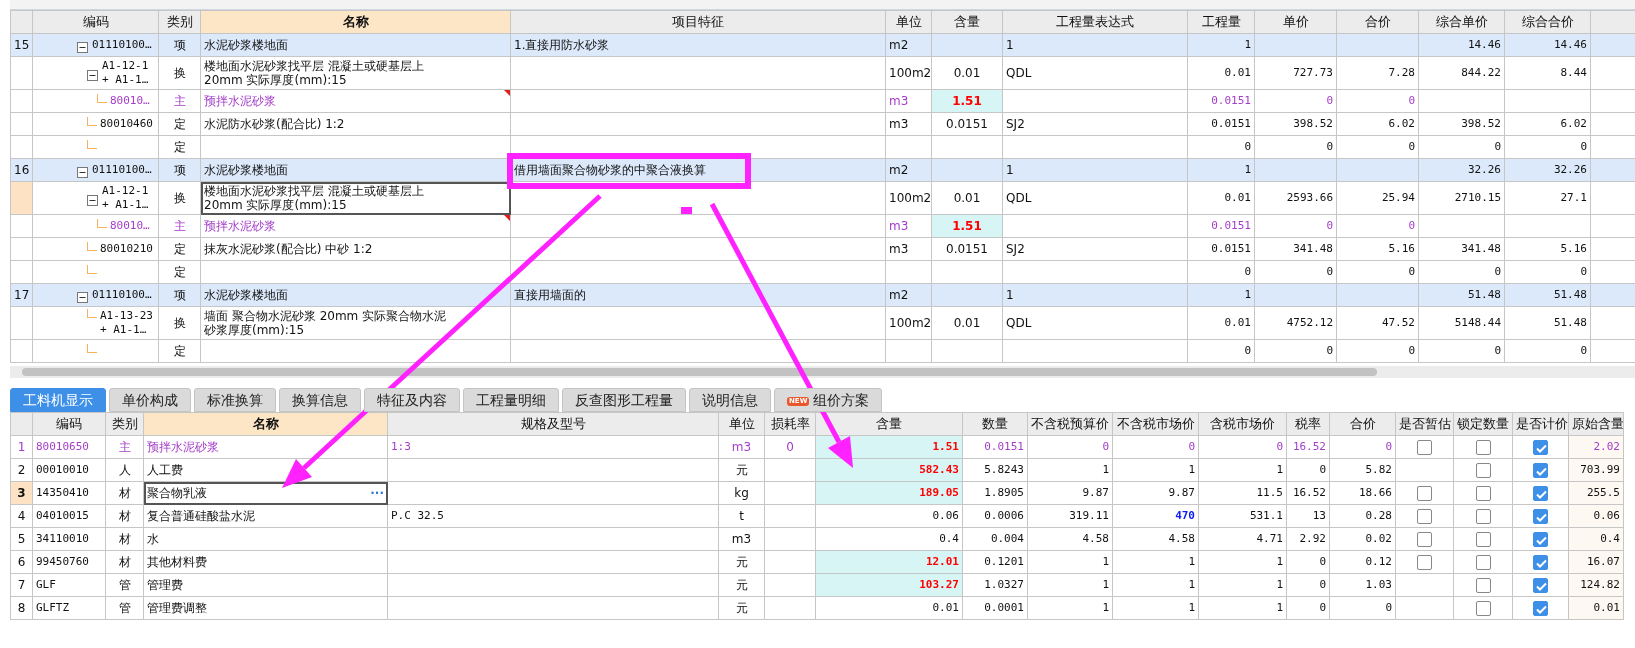 Image resolution: width=1635 pixels, height=648 pixels. Describe the element at coordinates (995, 516) in the screenshot. I see `table-cell: 0.0006` at that location.